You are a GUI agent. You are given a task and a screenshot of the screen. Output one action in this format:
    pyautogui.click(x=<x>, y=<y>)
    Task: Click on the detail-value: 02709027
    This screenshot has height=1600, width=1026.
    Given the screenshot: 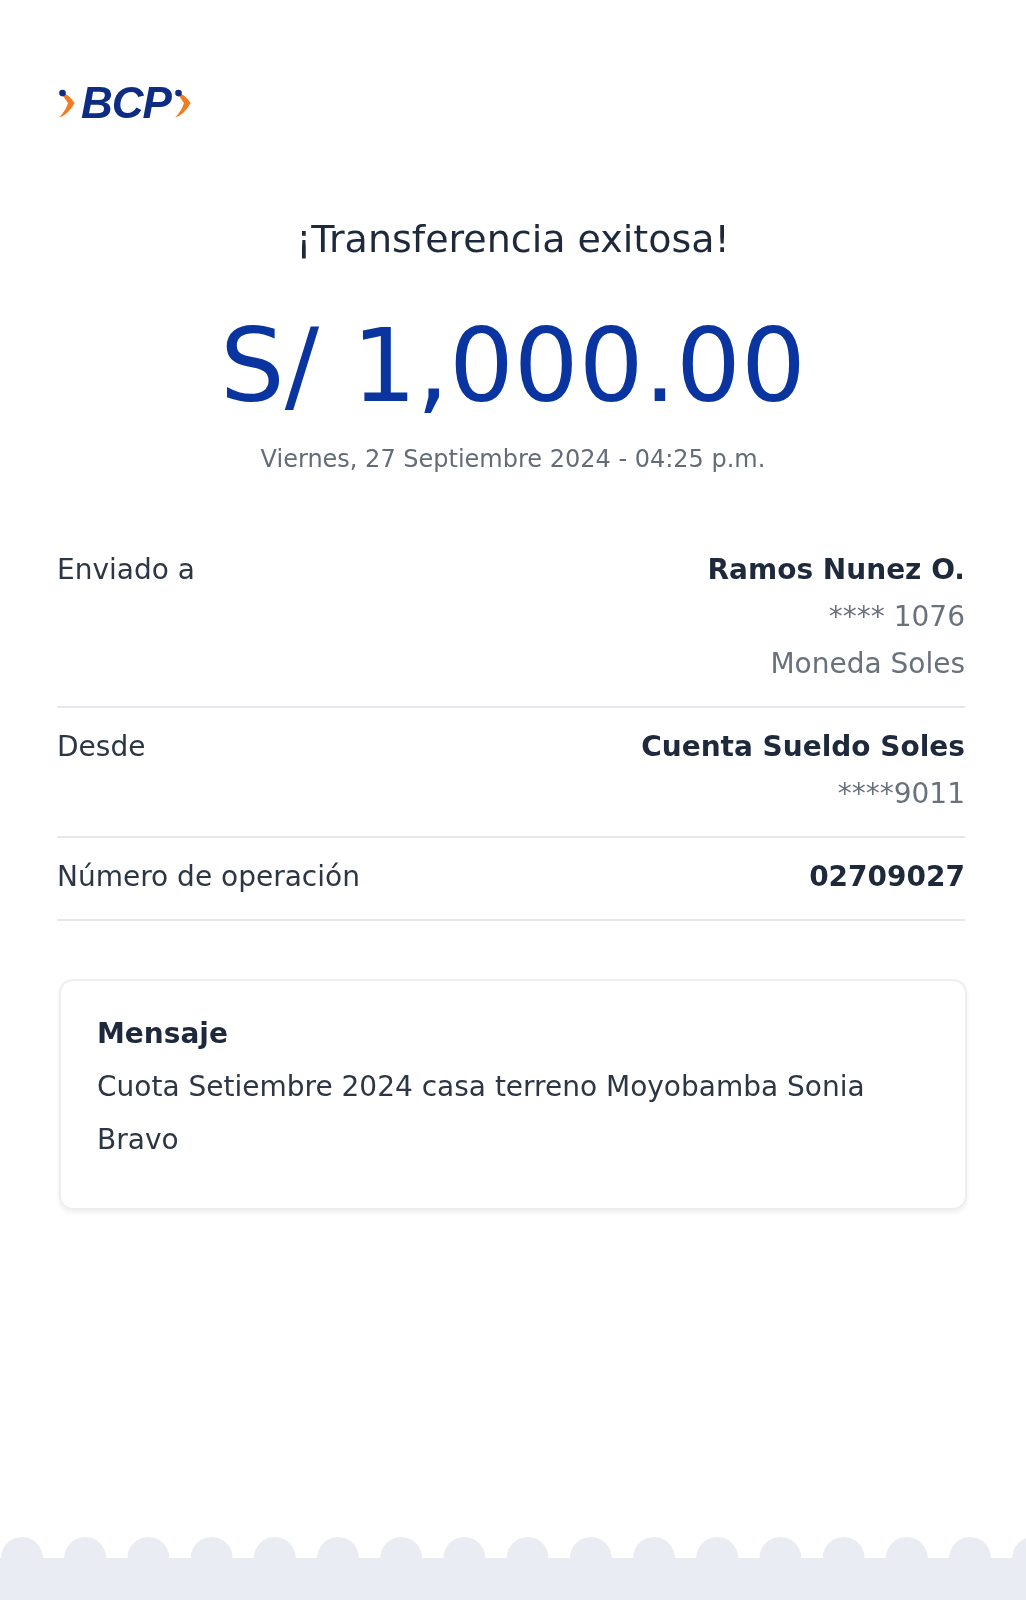 What is the action you would take?
    pyautogui.click(x=887, y=876)
    